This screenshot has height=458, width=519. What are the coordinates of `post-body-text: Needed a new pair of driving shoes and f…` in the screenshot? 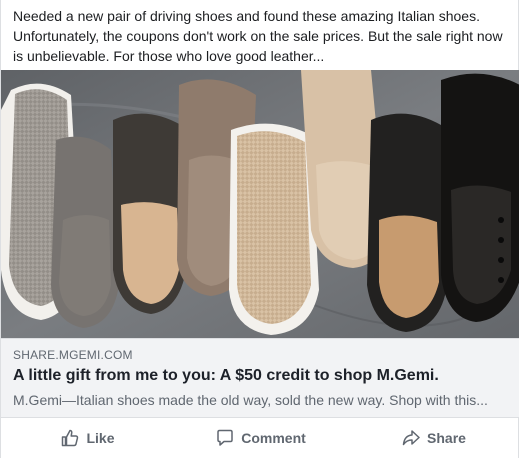 It's located at (258, 36).